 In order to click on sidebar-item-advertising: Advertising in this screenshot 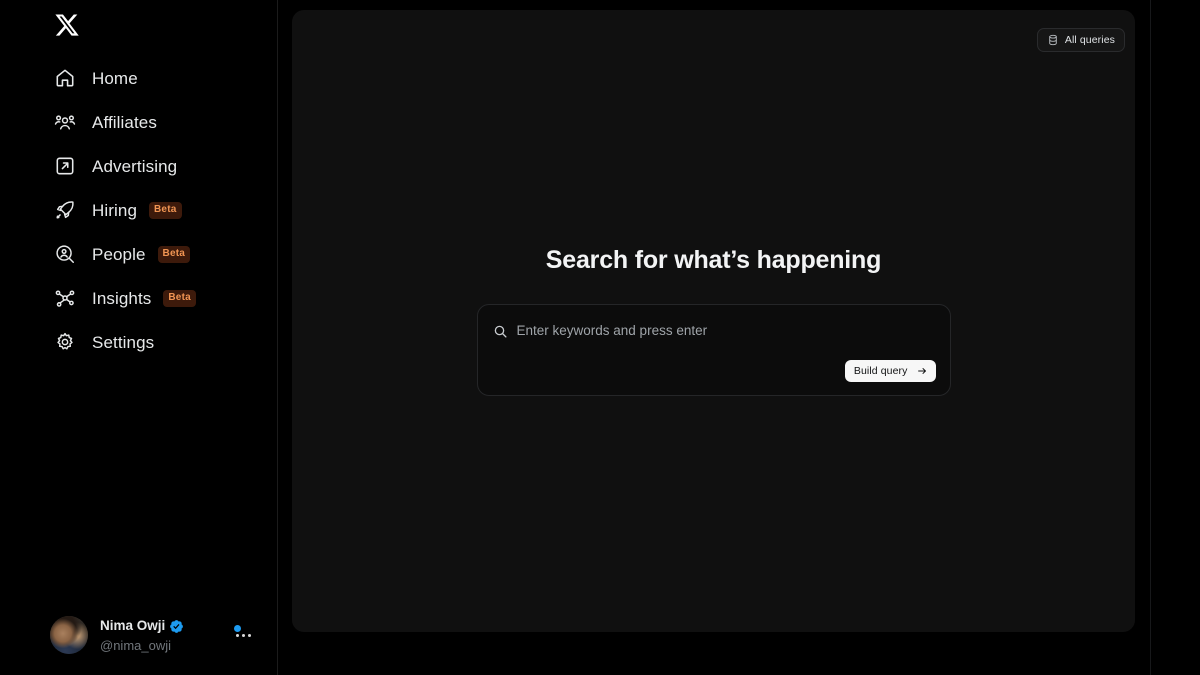, I will do `click(139, 166)`.